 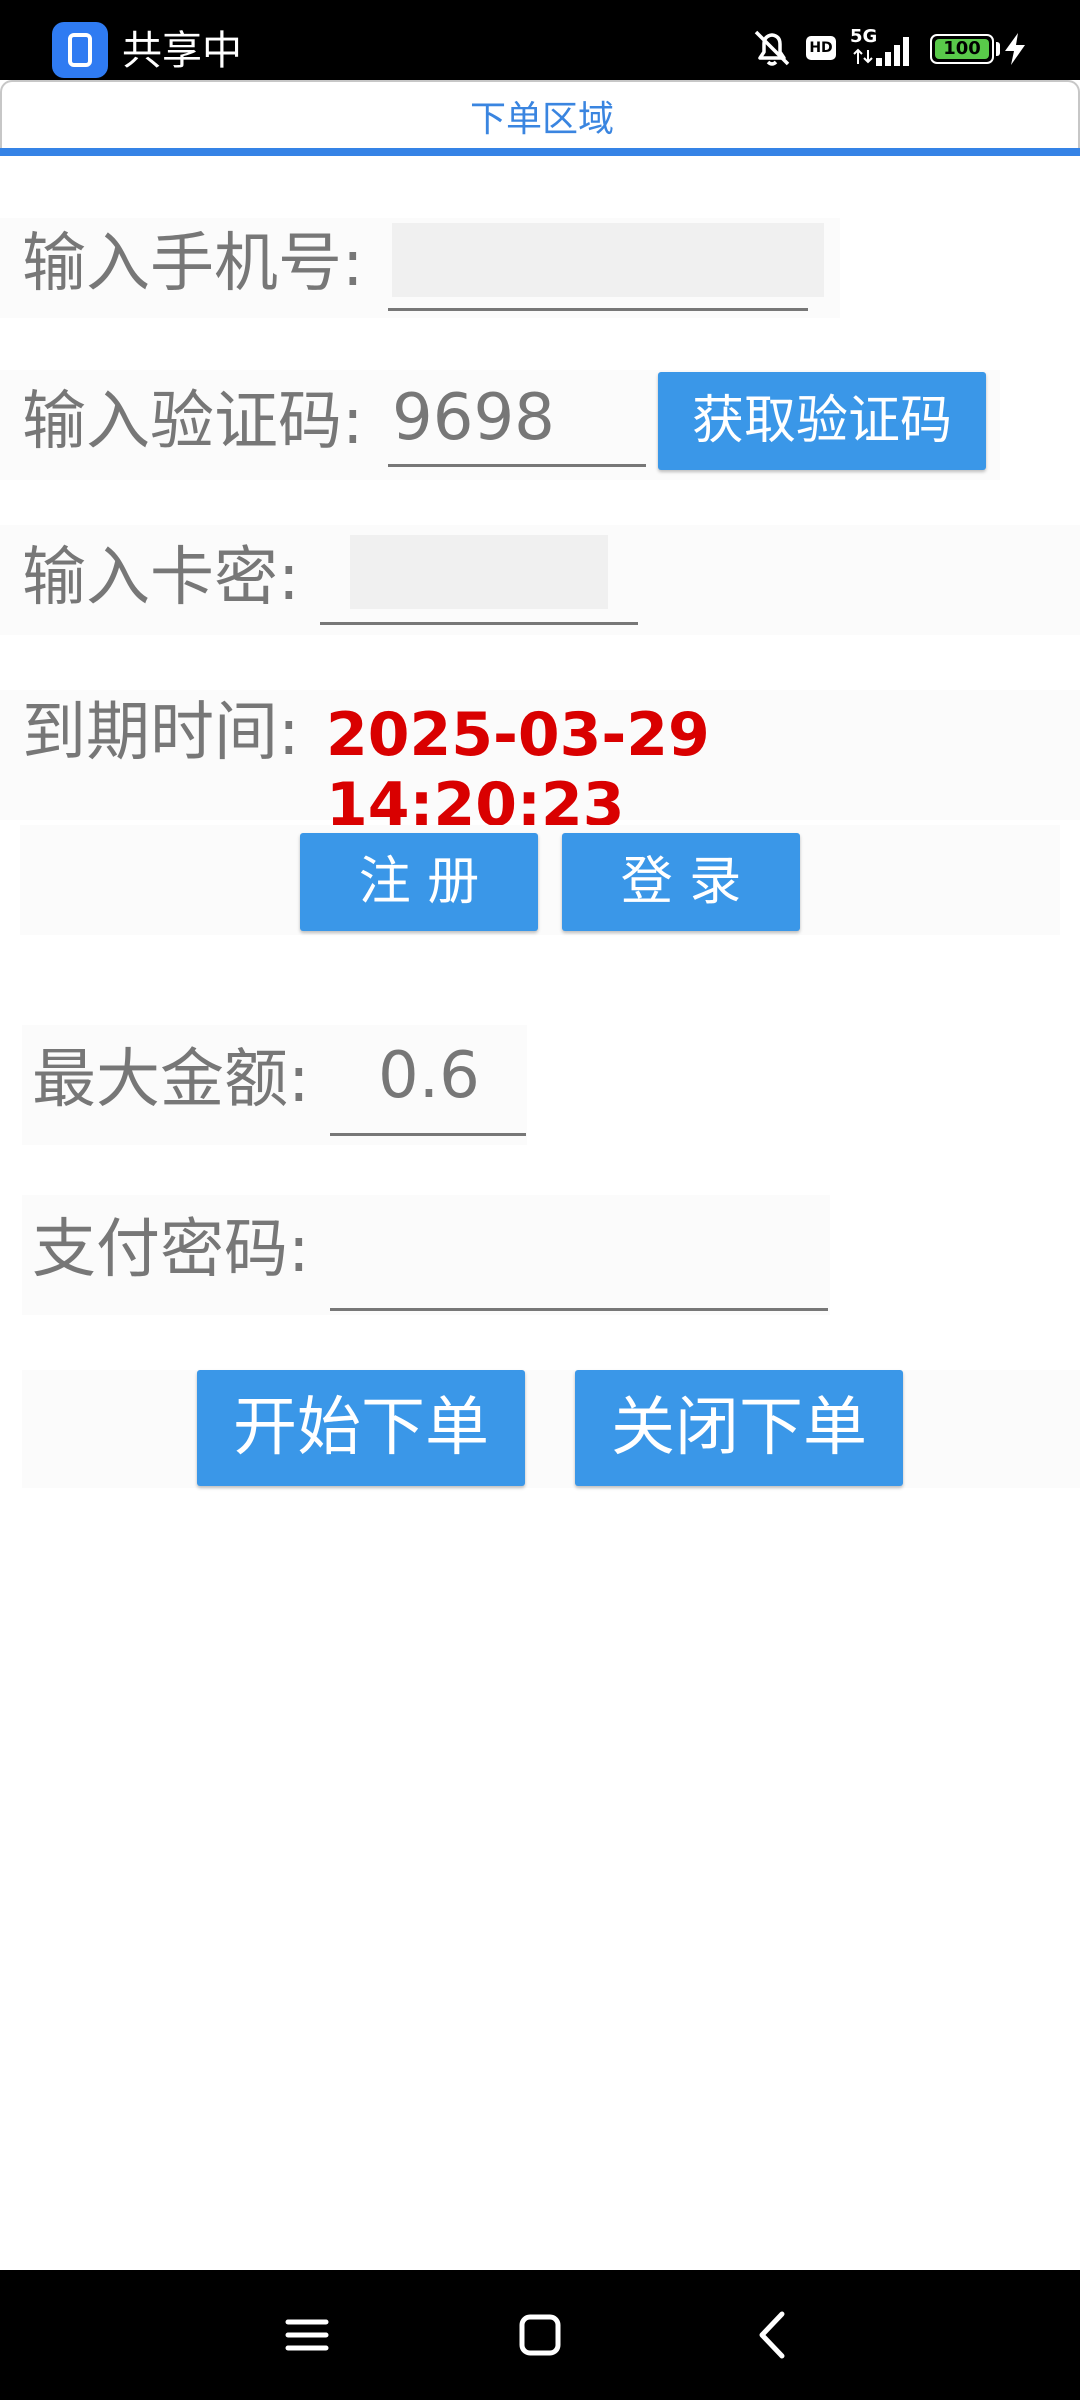 What do you see at coordinates (579, 1309) in the screenshot?
I see `pay-password-underline` at bounding box center [579, 1309].